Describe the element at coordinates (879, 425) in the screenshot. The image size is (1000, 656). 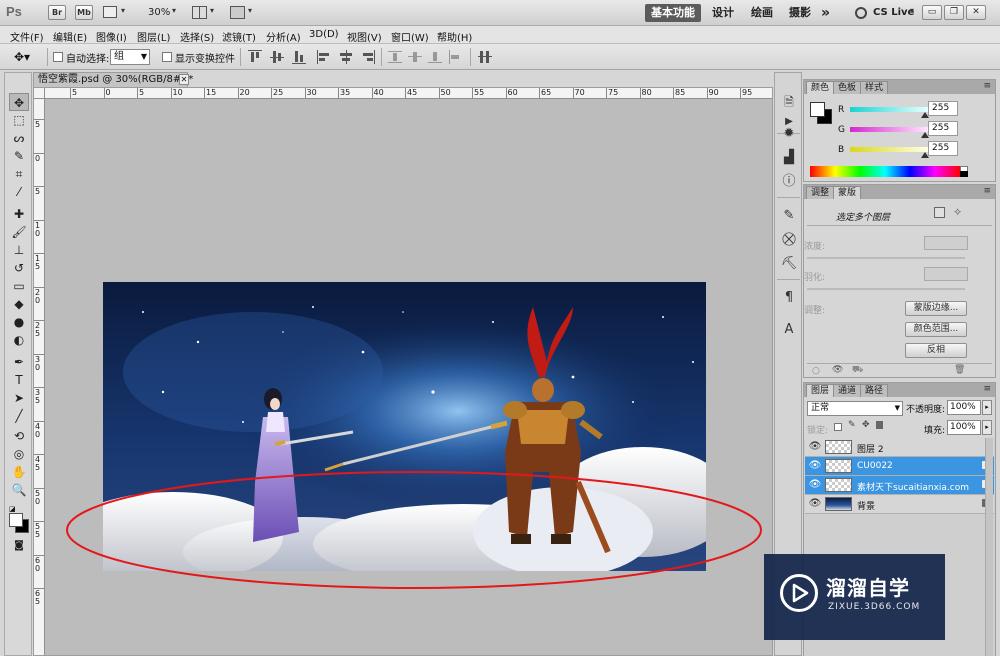
I see `lock-all-icon` at that location.